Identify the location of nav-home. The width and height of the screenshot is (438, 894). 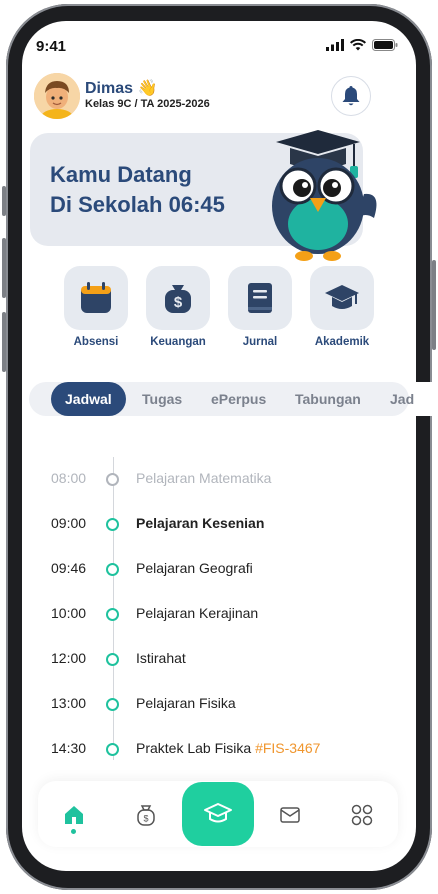
(74, 815).